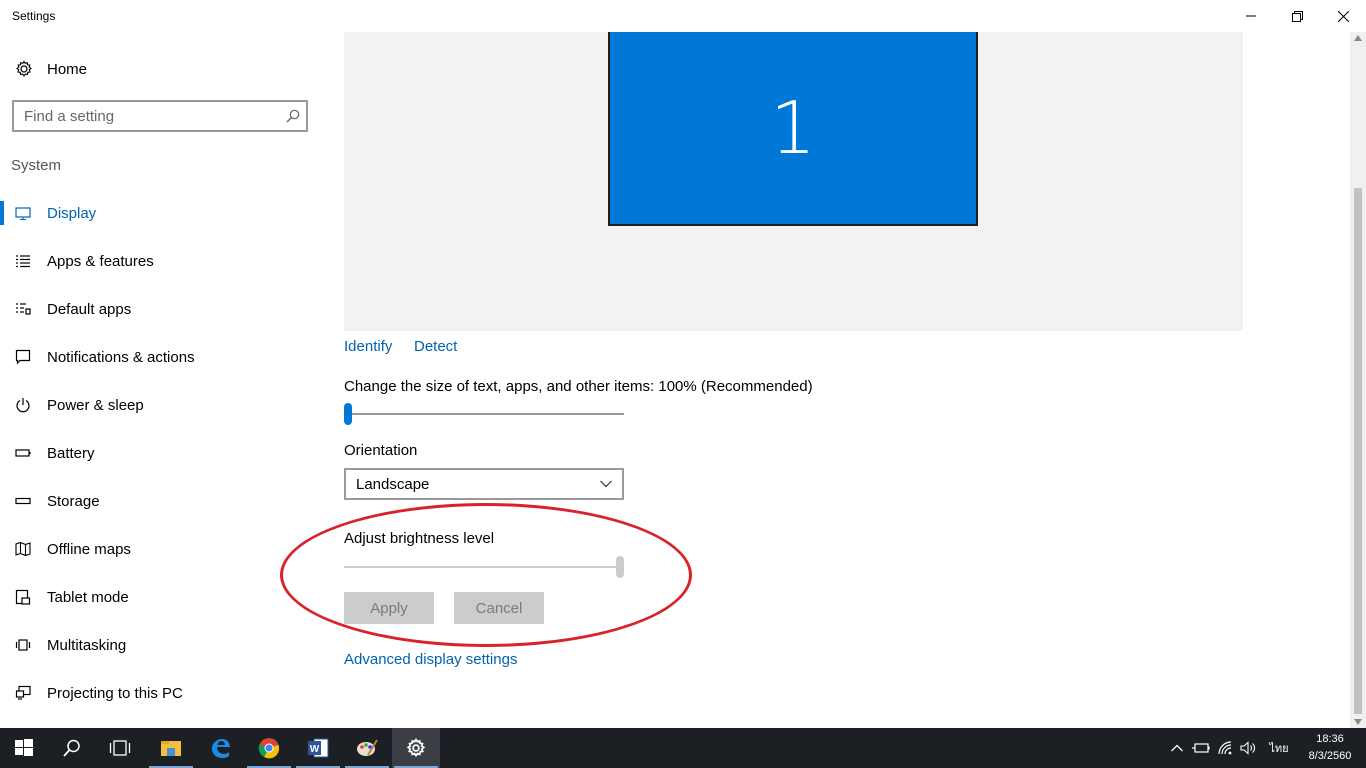 The width and height of the screenshot is (1366, 768). I want to click on scroll-up-icon, so click(1358, 38).